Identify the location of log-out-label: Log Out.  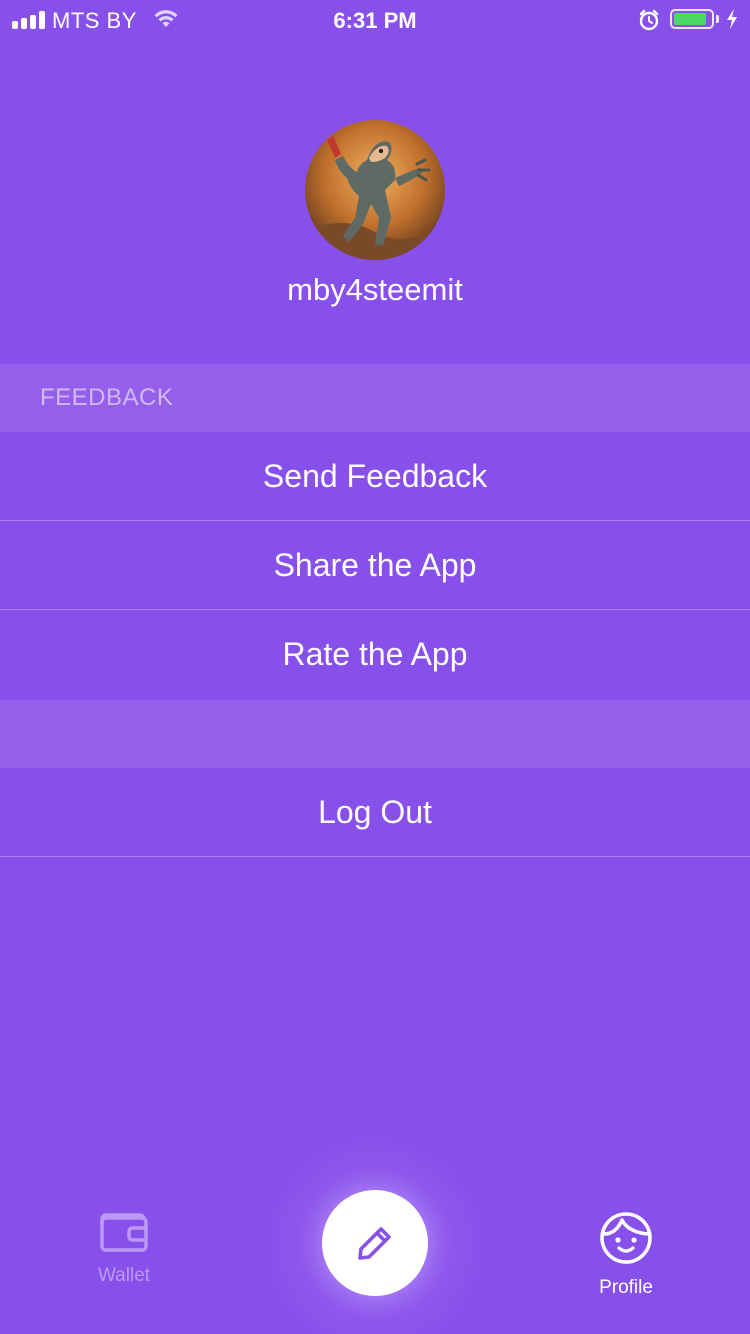
(375, 811).